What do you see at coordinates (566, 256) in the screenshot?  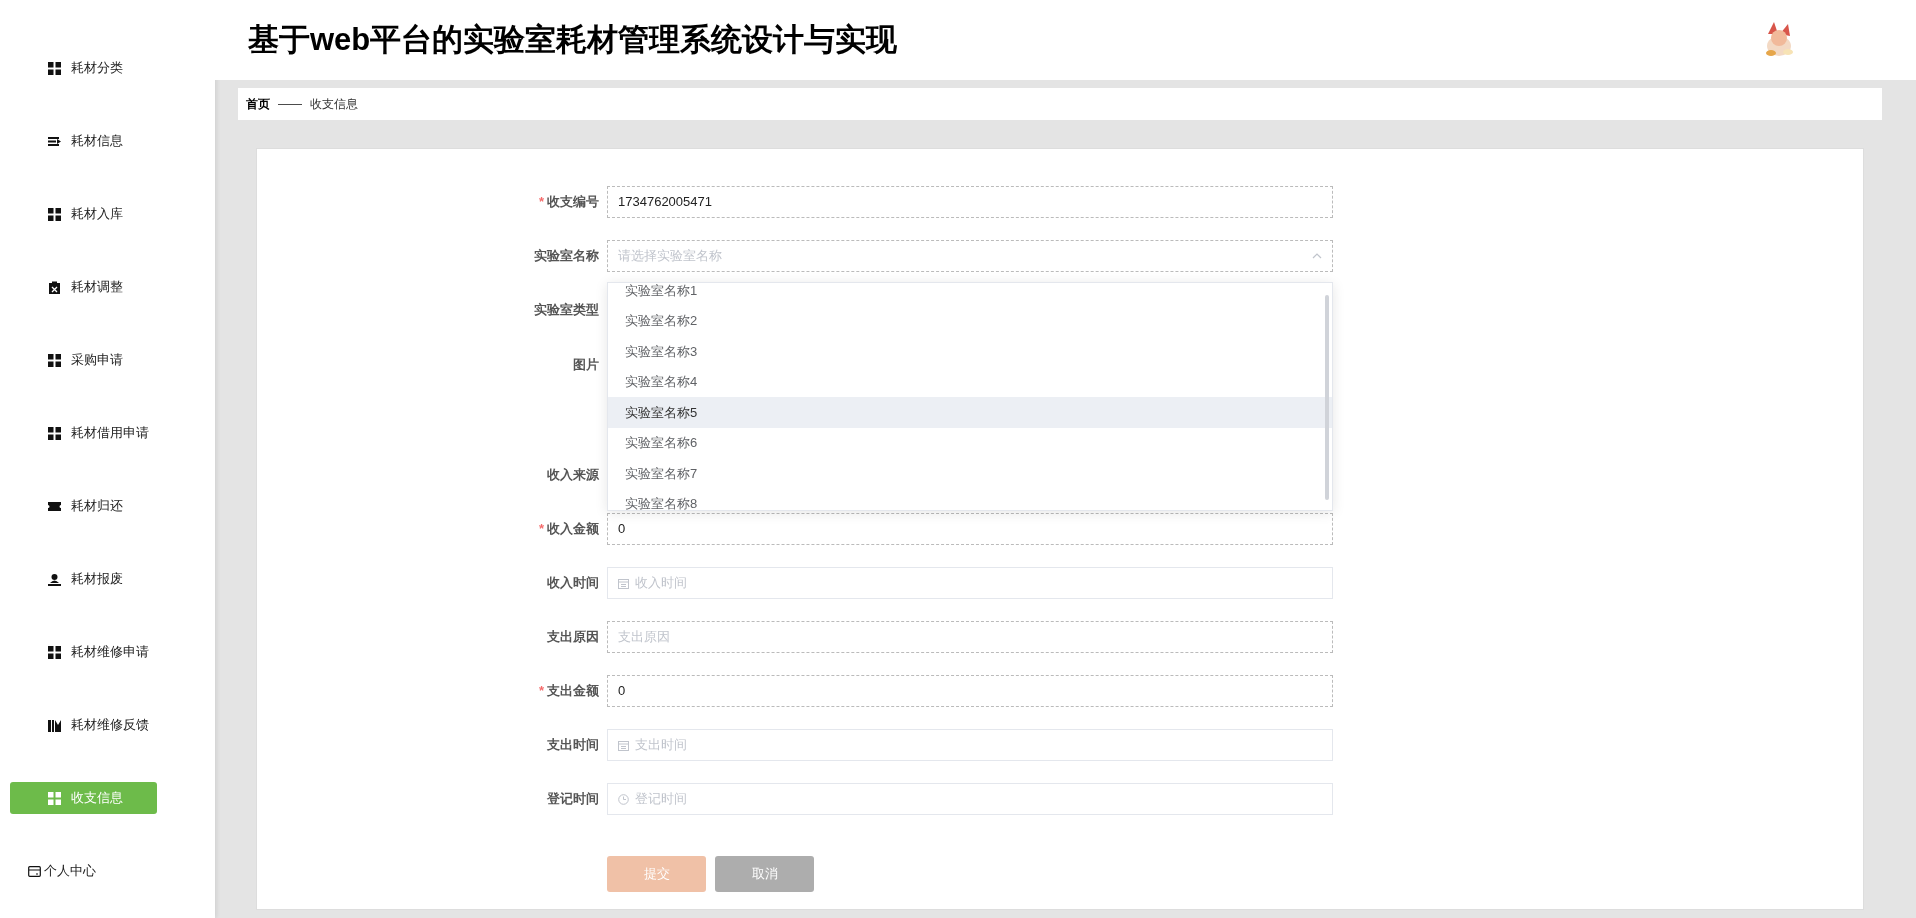 I see `field-label: 实验室名称` at bounding box center [566, 256].